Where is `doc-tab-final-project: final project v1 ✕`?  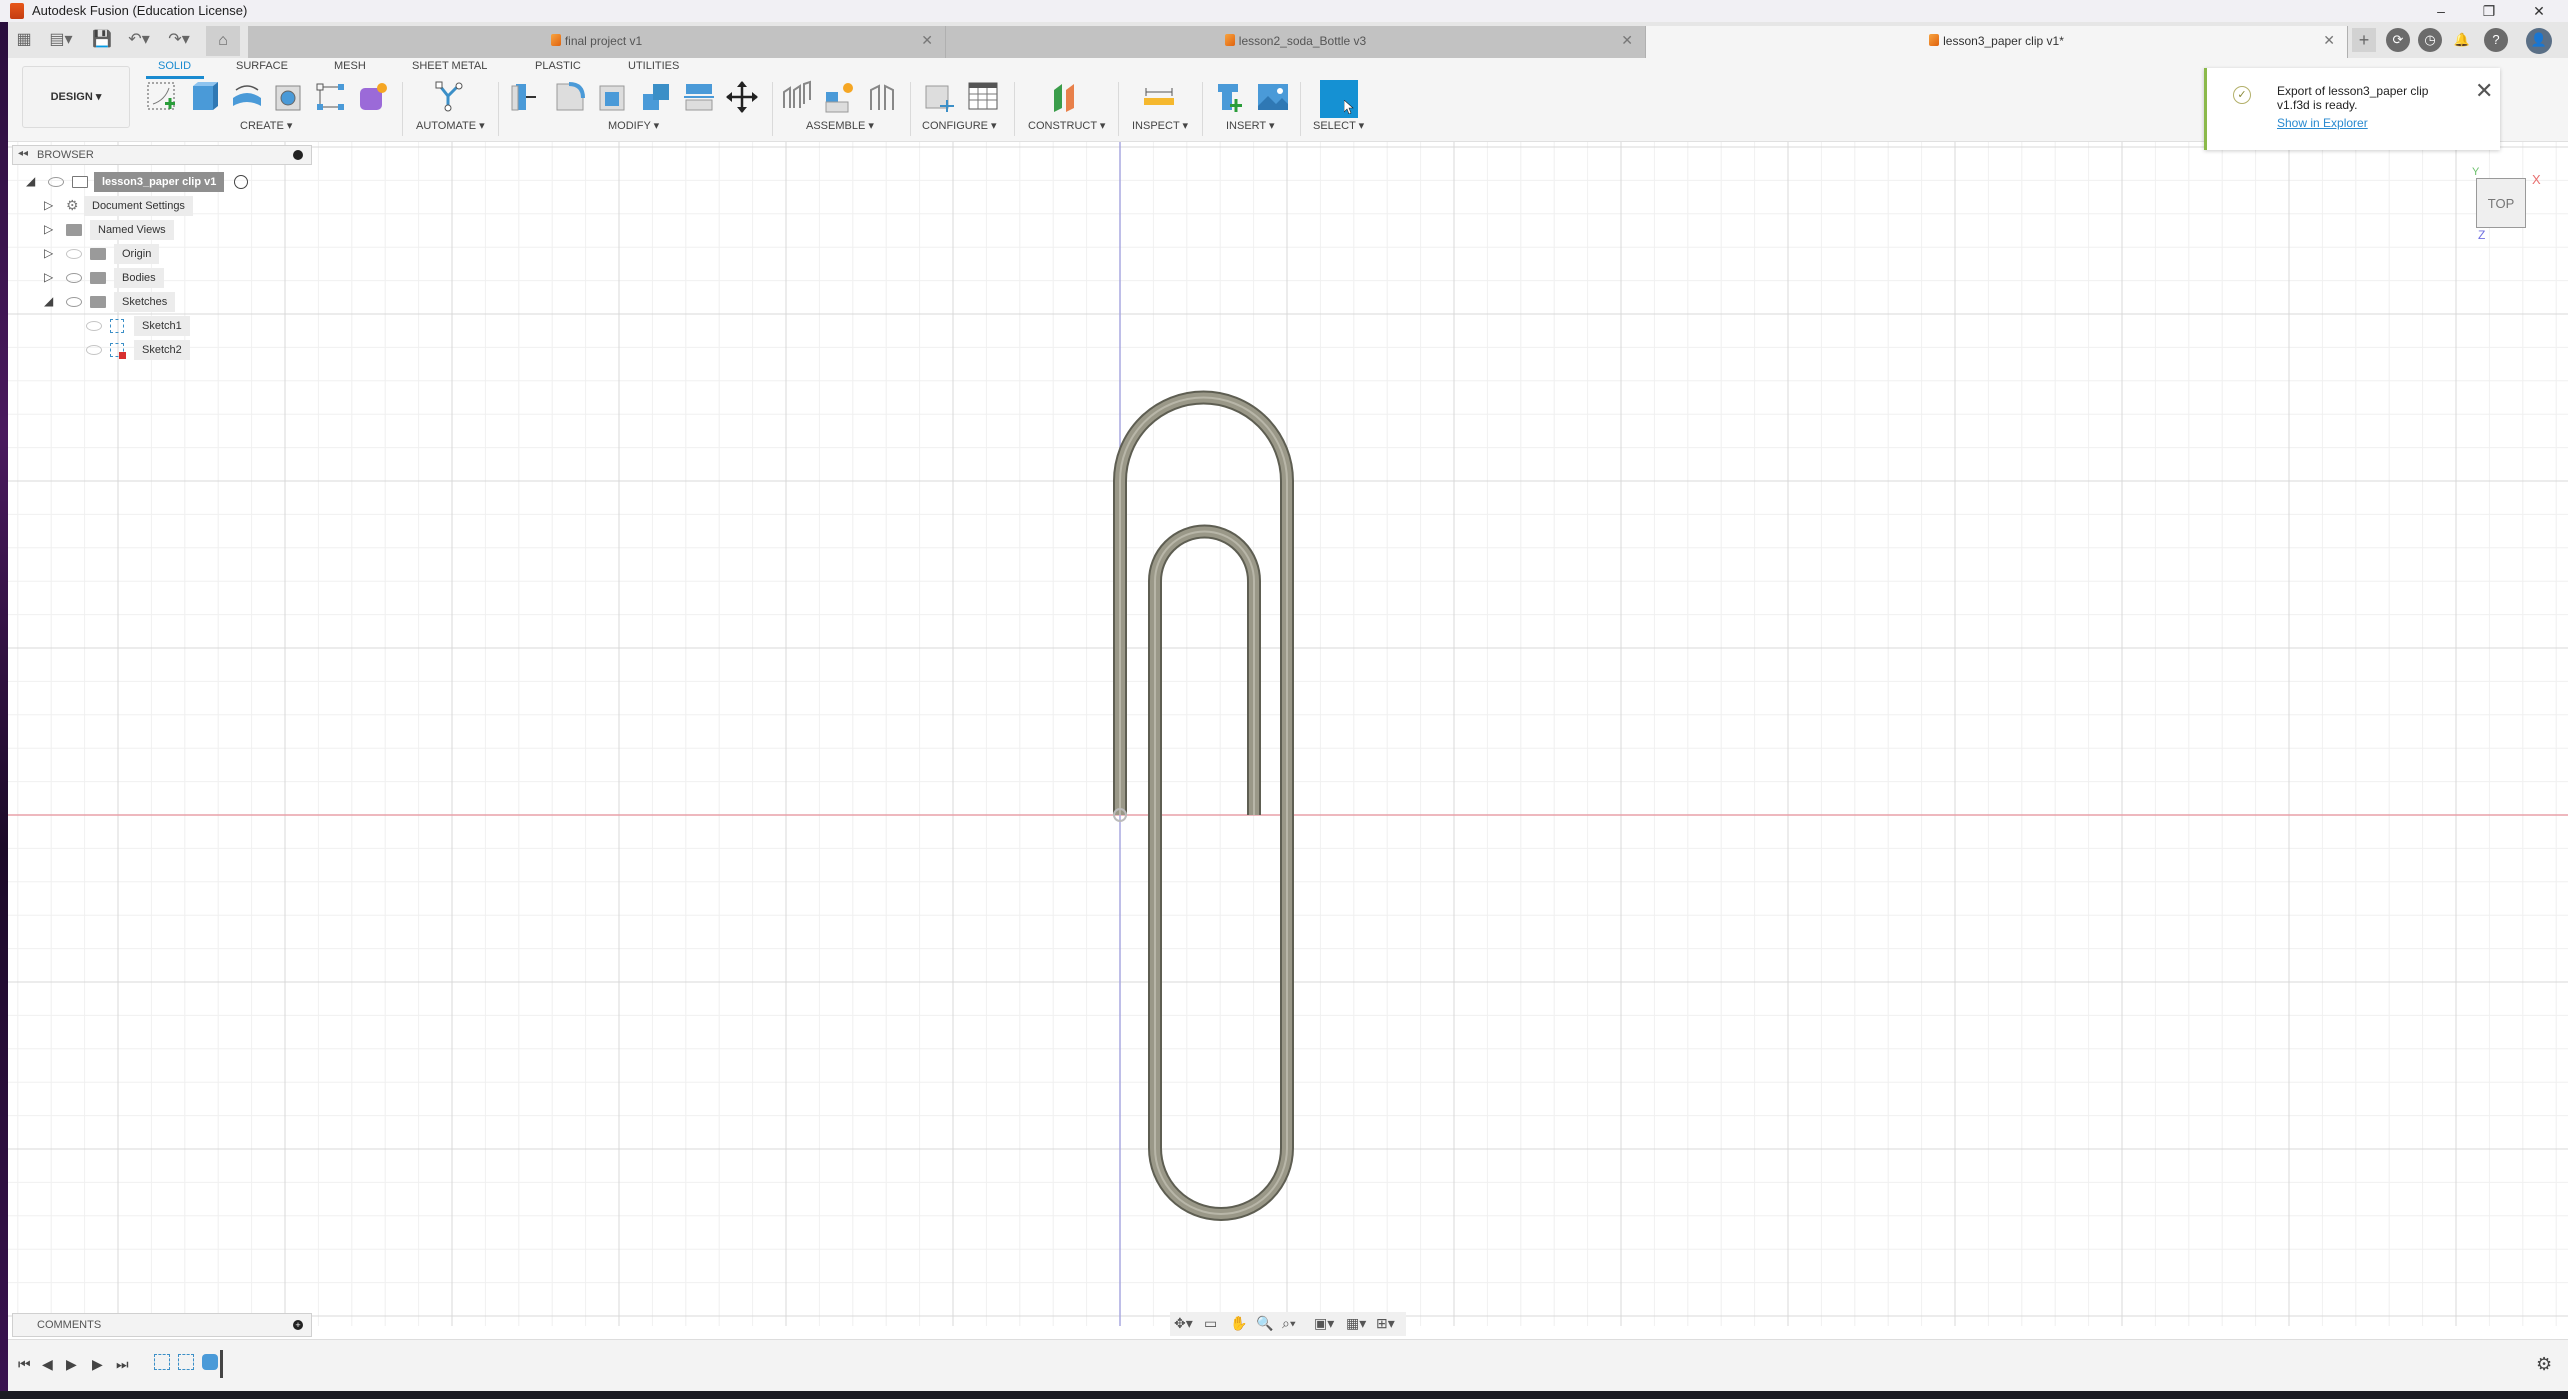
doc-tab-final-project: final project v1 ✕ is located at coordinates (597, 42).